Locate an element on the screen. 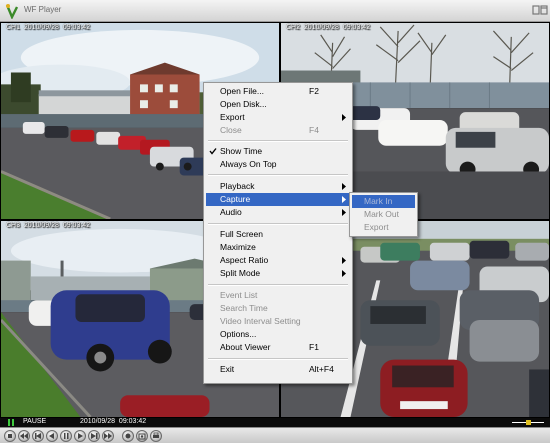 This screenshot has height=443, width=550. snapshot-icon is located at coordinates (142, 436).